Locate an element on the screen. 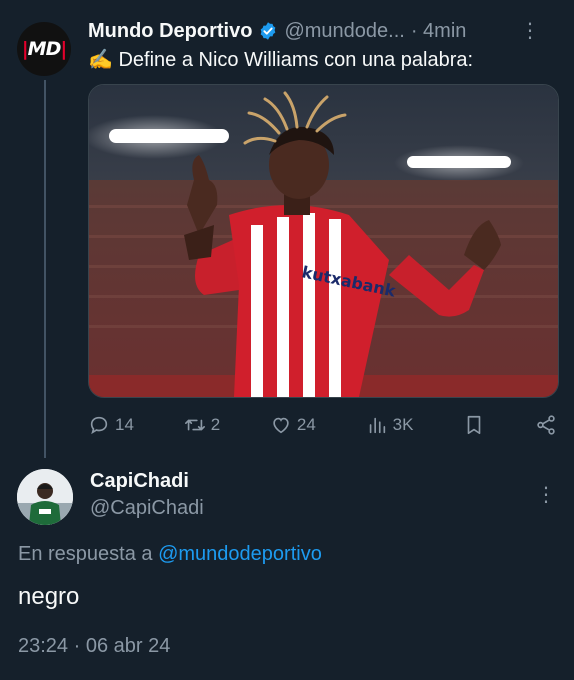 This screenshot has height=680, width=574. reply-author-handle: @CapiChadi is located at coordinates (147, 508).